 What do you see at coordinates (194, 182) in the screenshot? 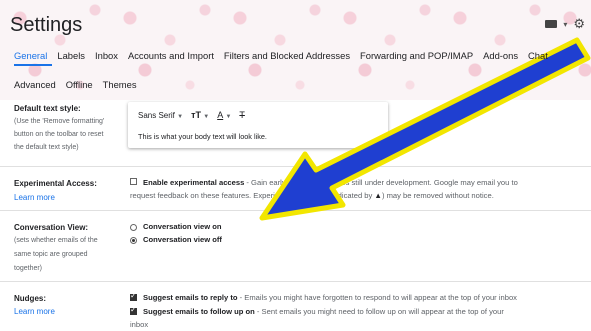
I see `experimental-option-label: Enable experimental access` at bounding box center [194, 182].